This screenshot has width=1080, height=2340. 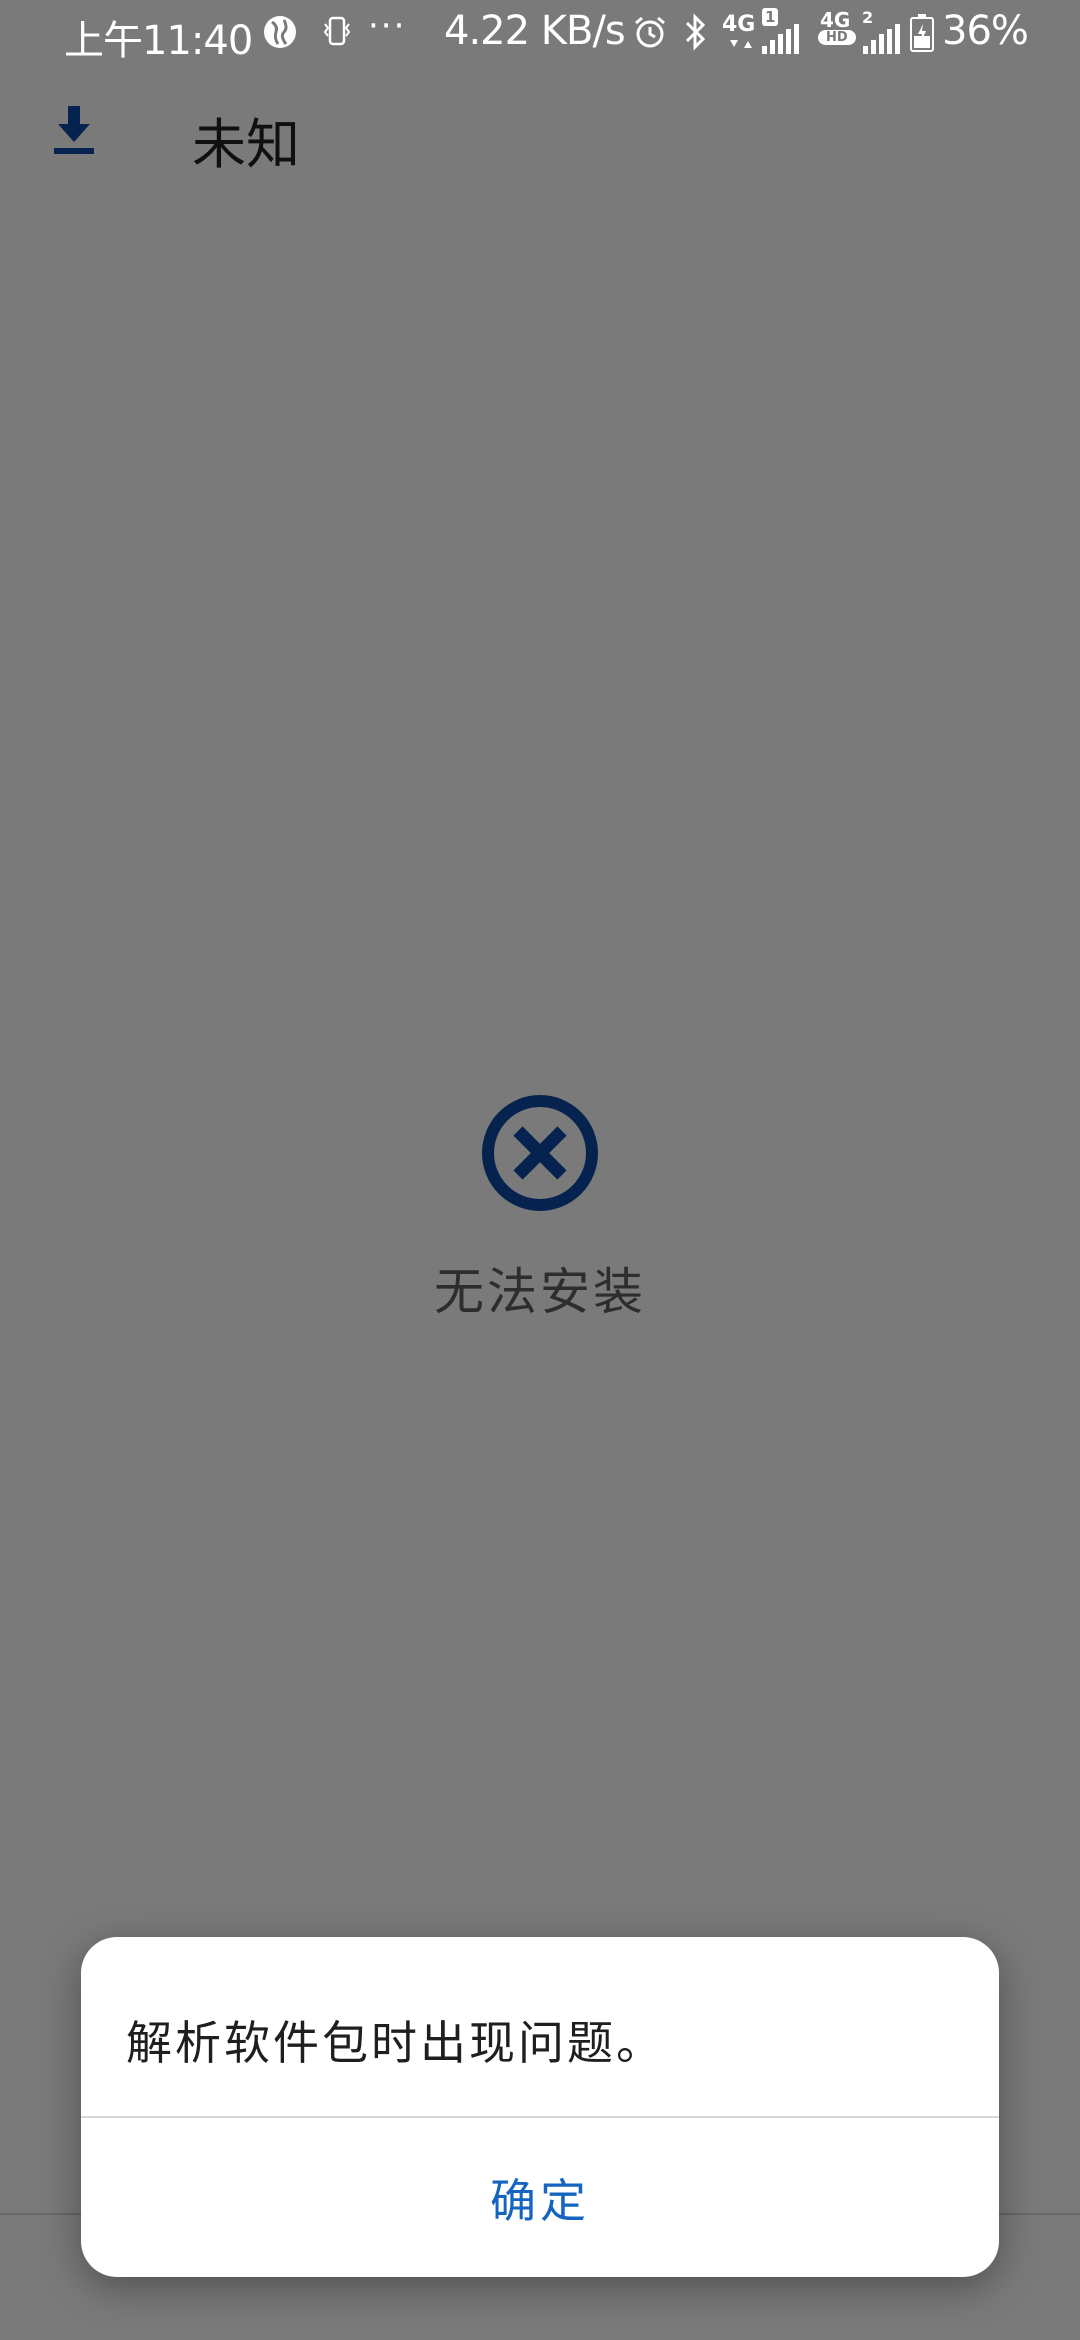 What do you see at coordinates (857, 31) in the screenshot?
I see `sim2-signal-icon: 4G HD 2` at bounding box center [857, 31].